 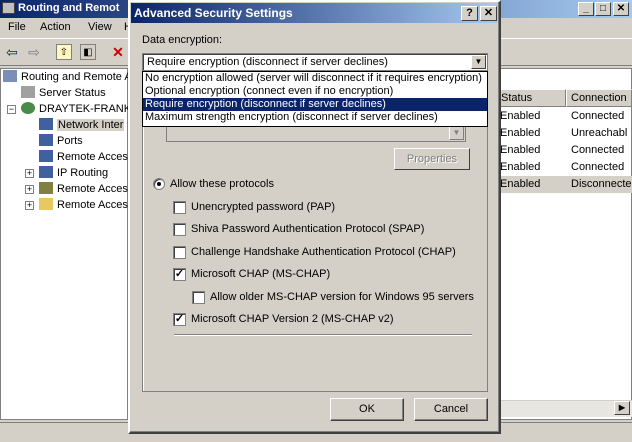 I want to click on delete-icon: ✕, so click(x=118, y=52).